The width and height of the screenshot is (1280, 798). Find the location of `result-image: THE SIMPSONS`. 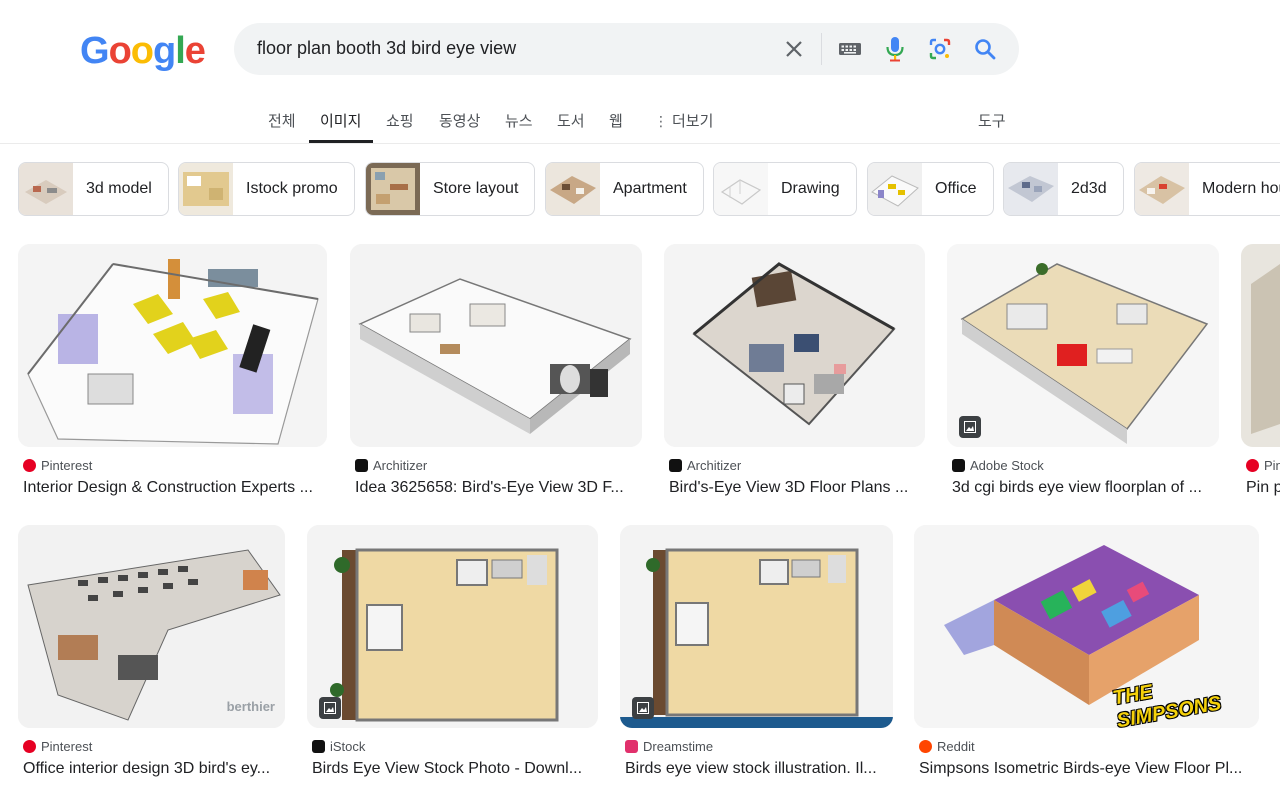

result-image: THE SIMPSONS is located at coordinates (1086, 626).